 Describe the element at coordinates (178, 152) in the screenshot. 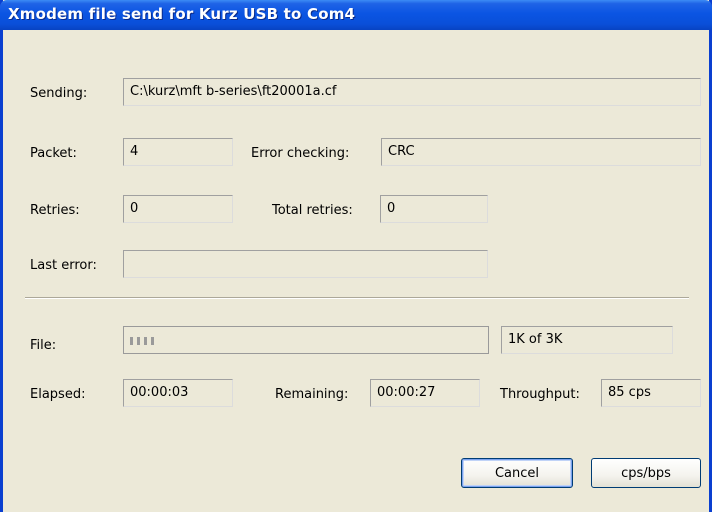

I see `packet-field: 4` at that location.